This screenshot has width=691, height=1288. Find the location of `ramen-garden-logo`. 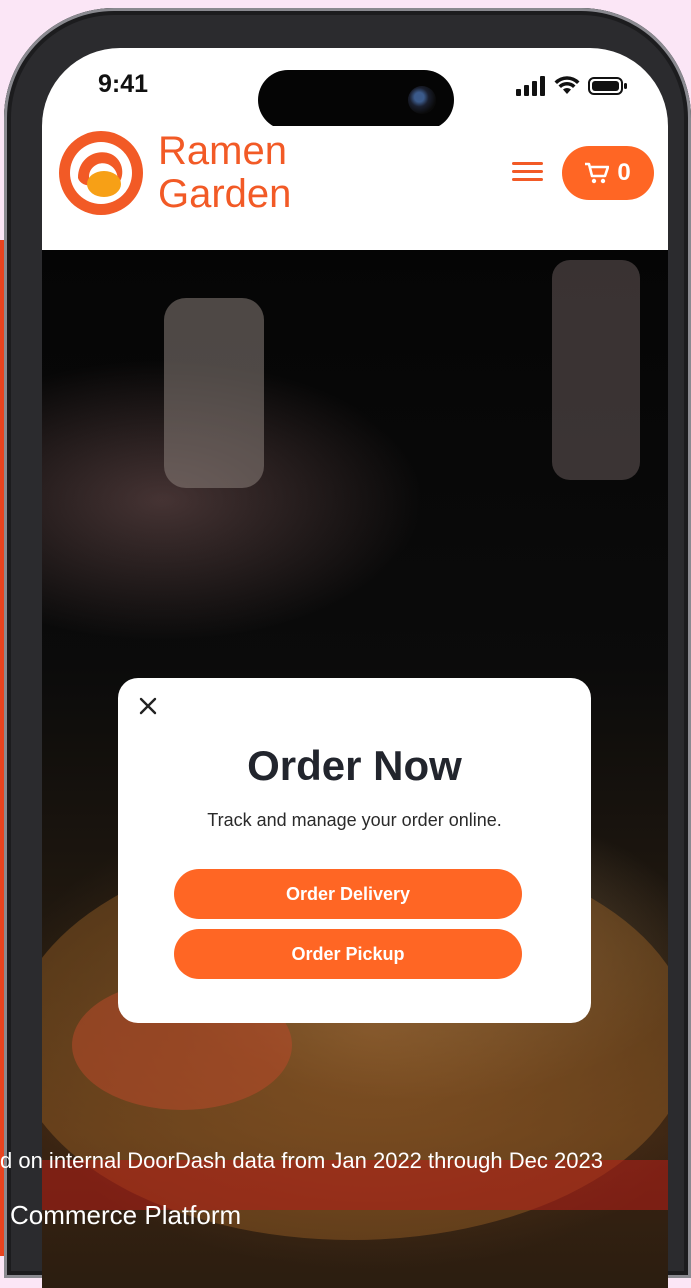

ramen-garden-logo is located at coordinates (101, 173).